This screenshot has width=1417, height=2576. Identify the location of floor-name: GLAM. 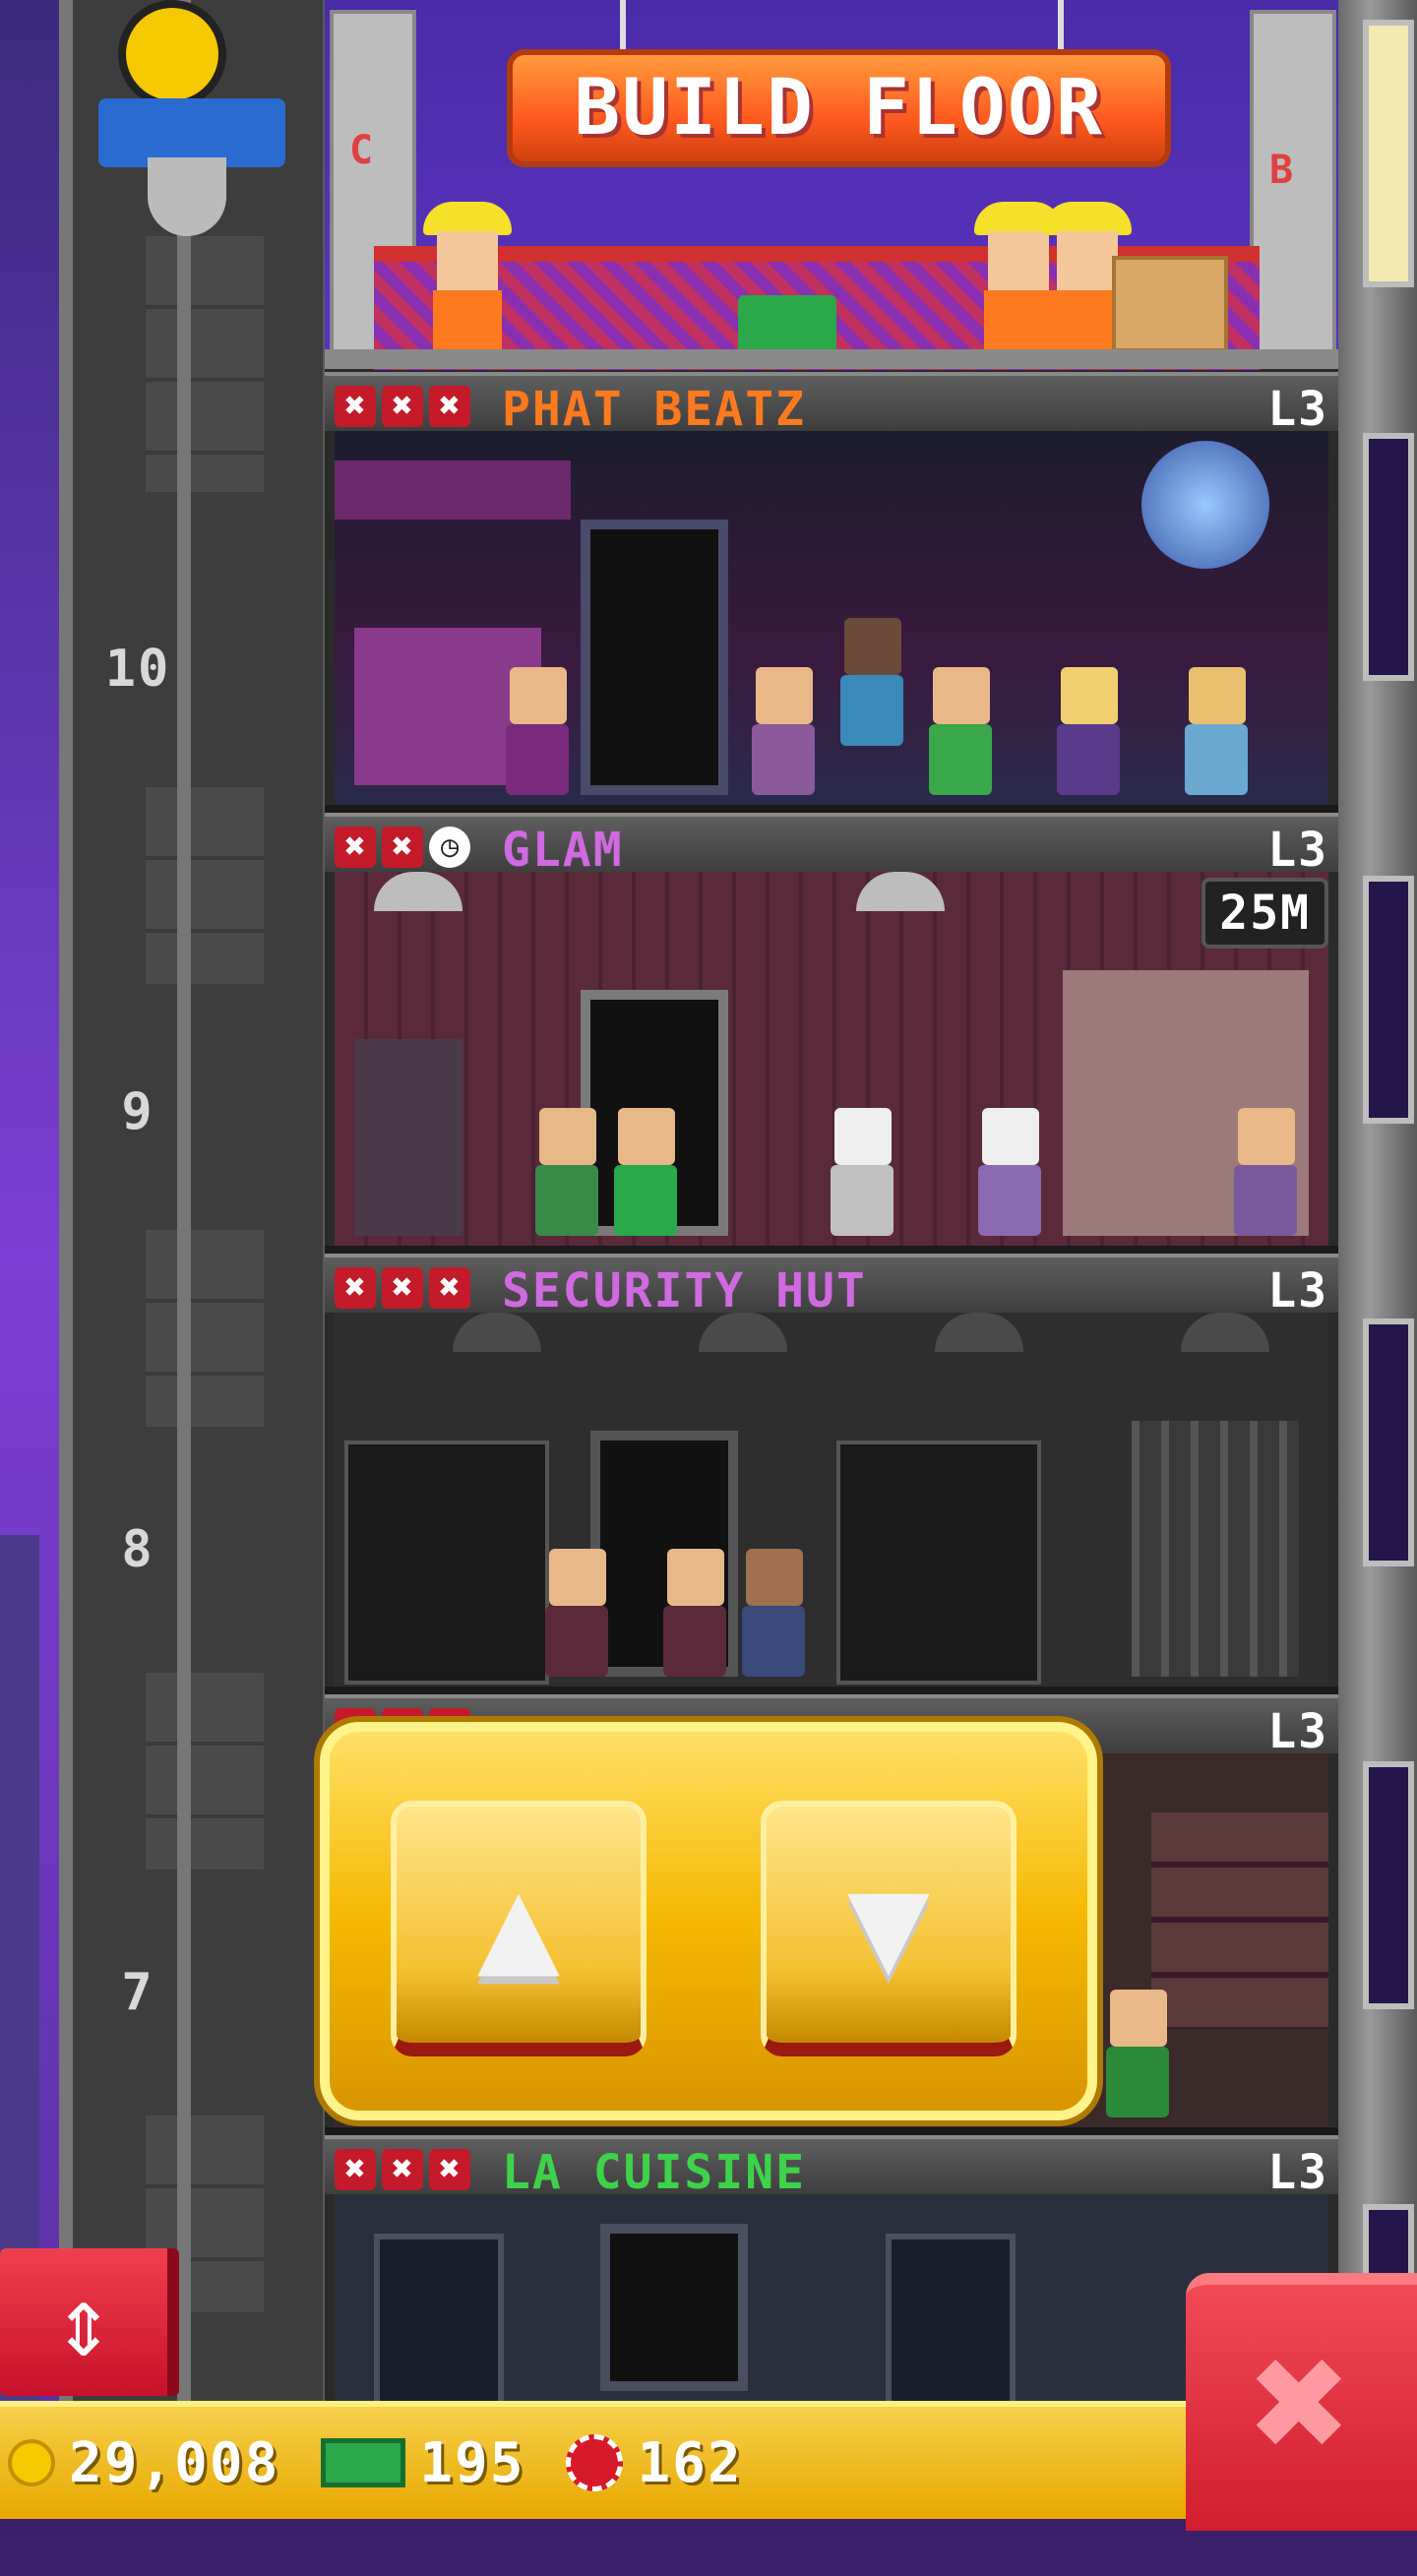
(563, 850).